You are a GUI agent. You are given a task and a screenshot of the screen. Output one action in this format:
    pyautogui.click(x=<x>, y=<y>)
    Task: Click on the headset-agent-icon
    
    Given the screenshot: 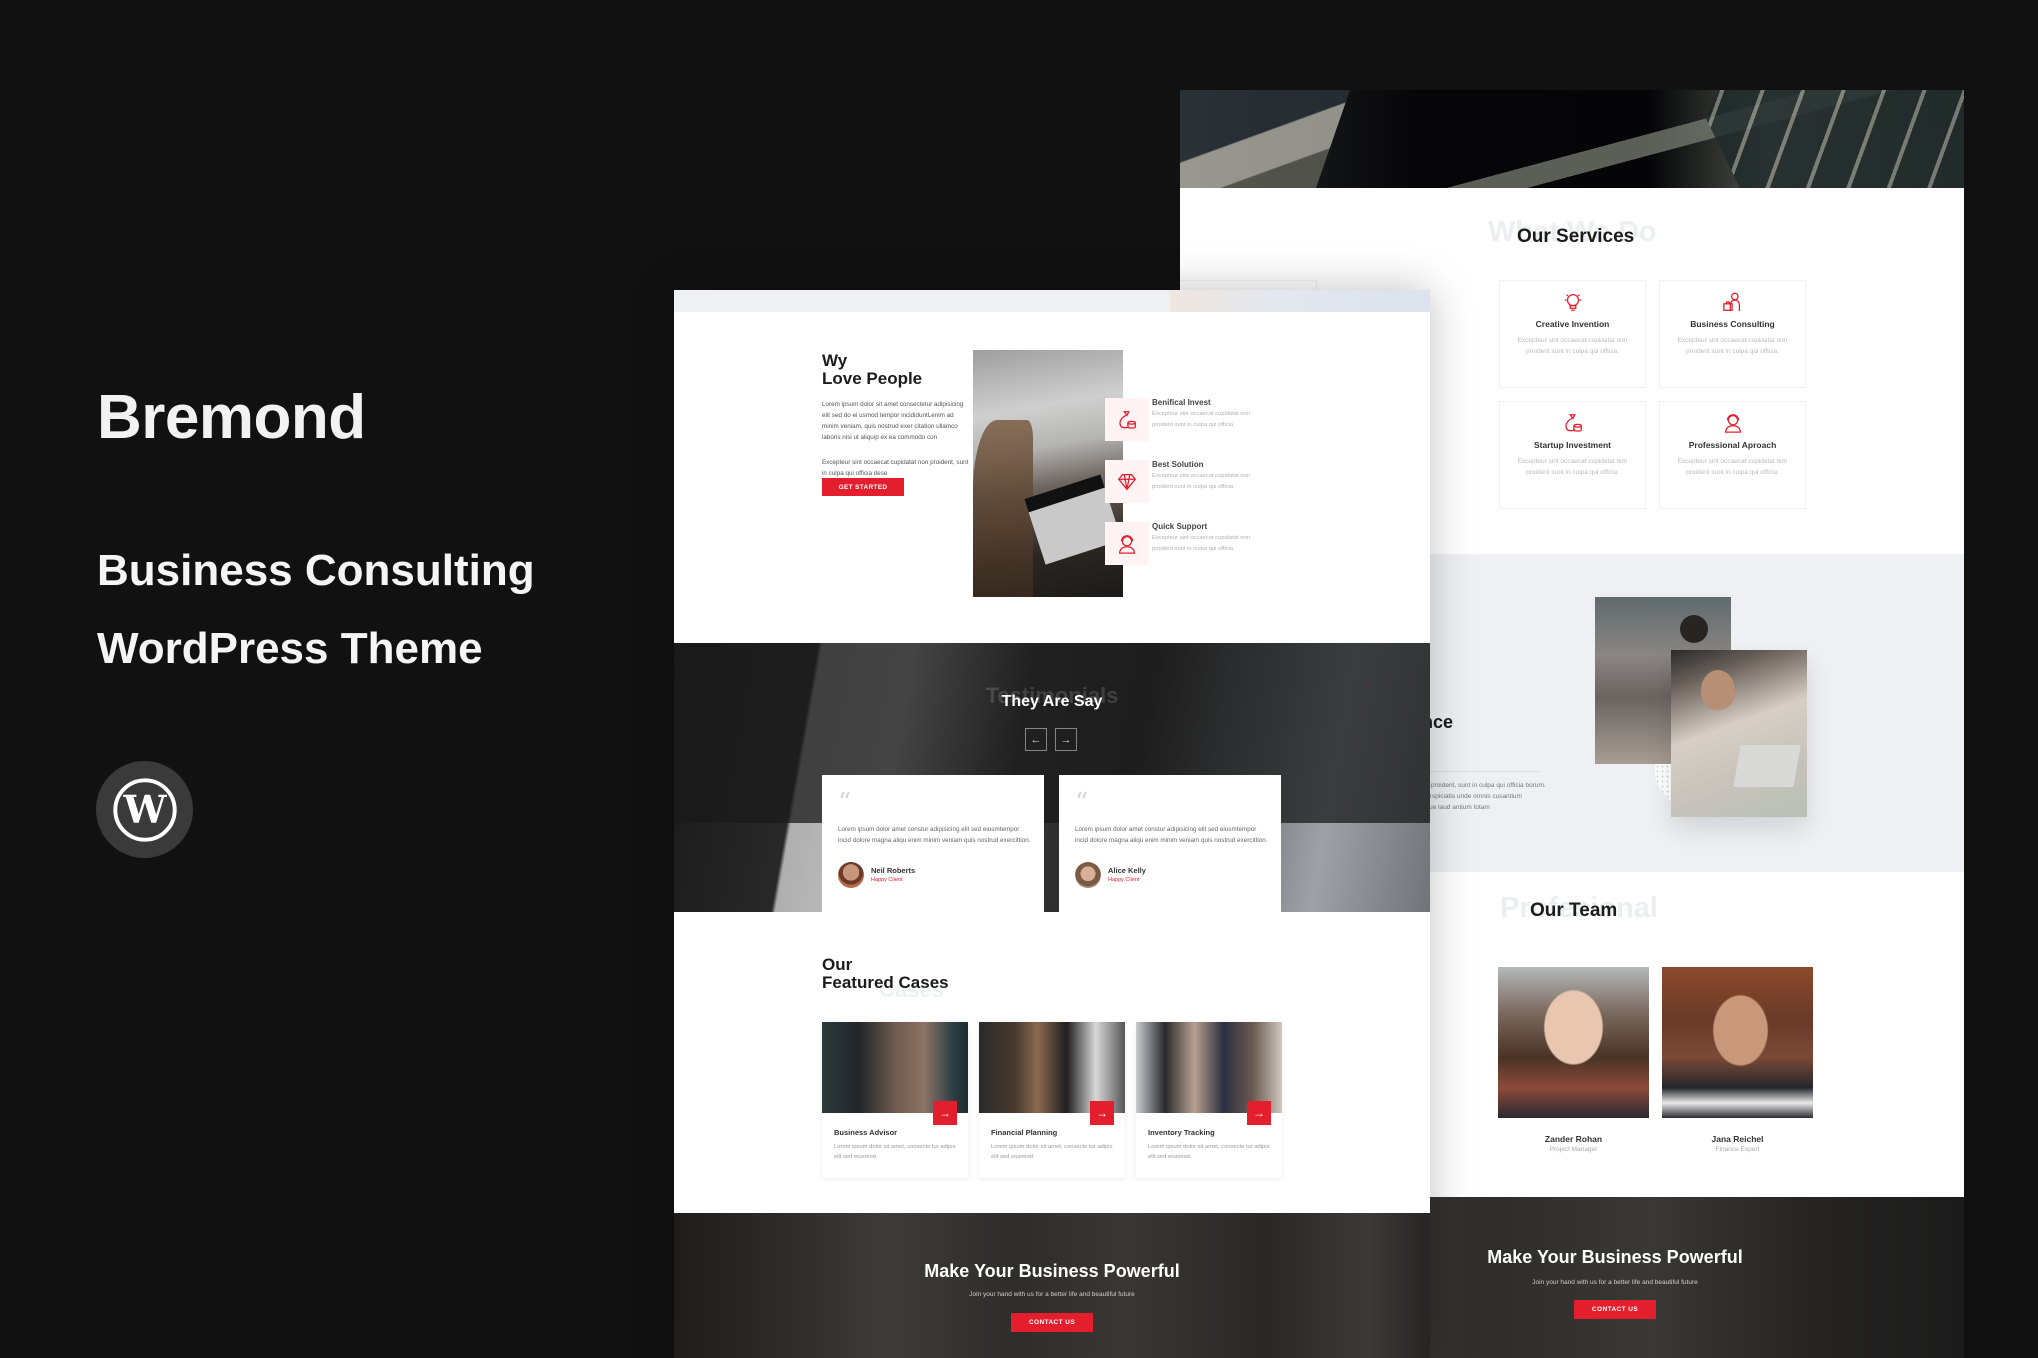 What is the action you would take?
    pyautogui.click(x=1732, y=423)
    